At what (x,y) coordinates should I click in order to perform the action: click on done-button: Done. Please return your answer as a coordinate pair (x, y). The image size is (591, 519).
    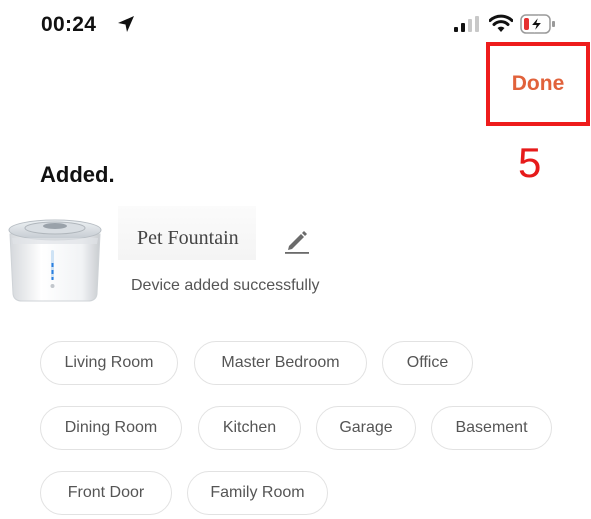
    Looking at the image, I should click on (538, 84).